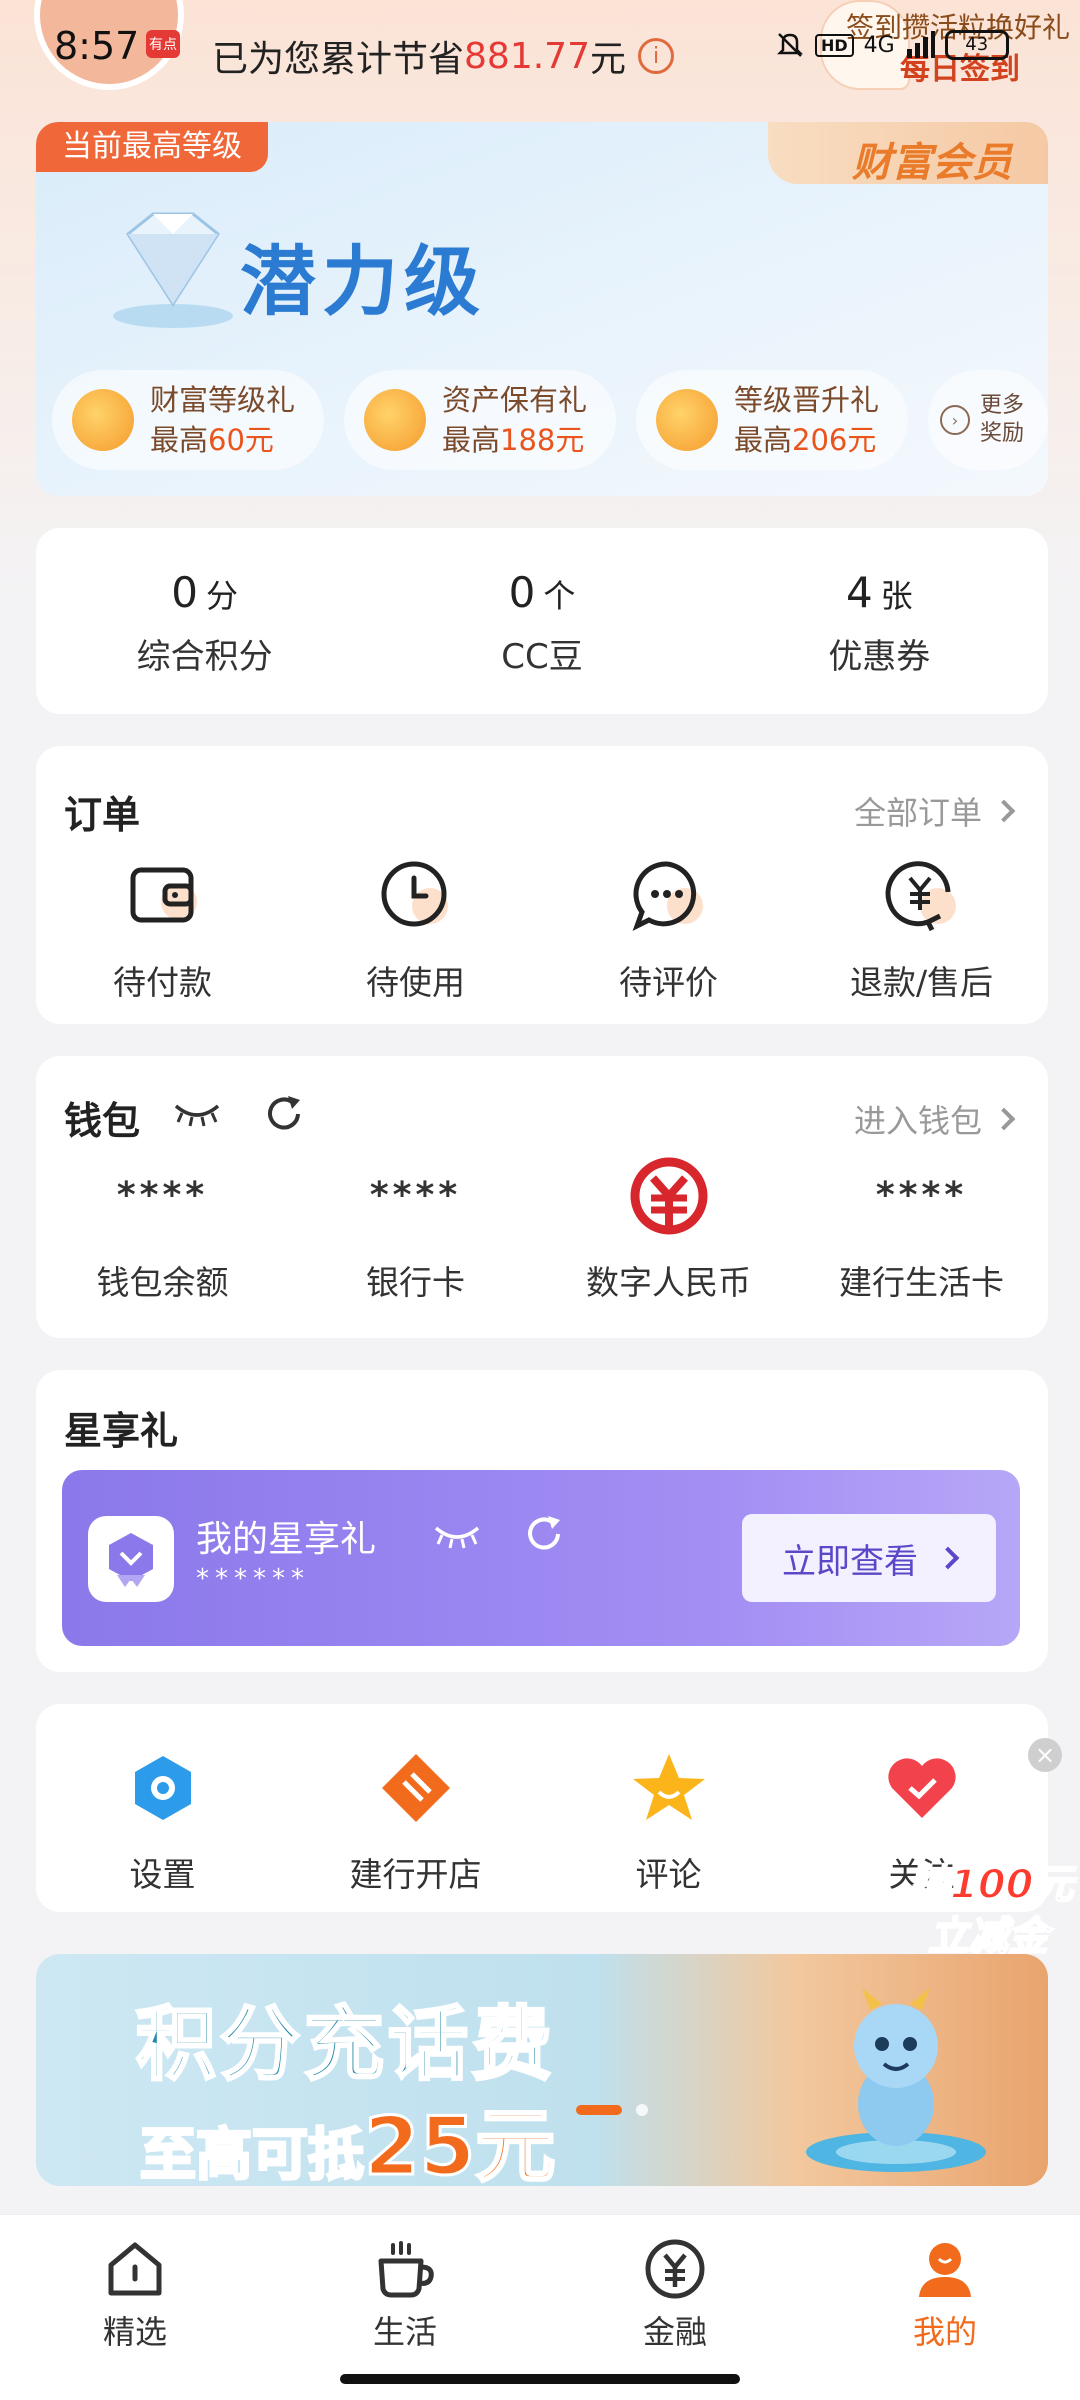  Describe the element at coordinates (173, 270) in the screenshot. I see `diamond-icon` at that location.